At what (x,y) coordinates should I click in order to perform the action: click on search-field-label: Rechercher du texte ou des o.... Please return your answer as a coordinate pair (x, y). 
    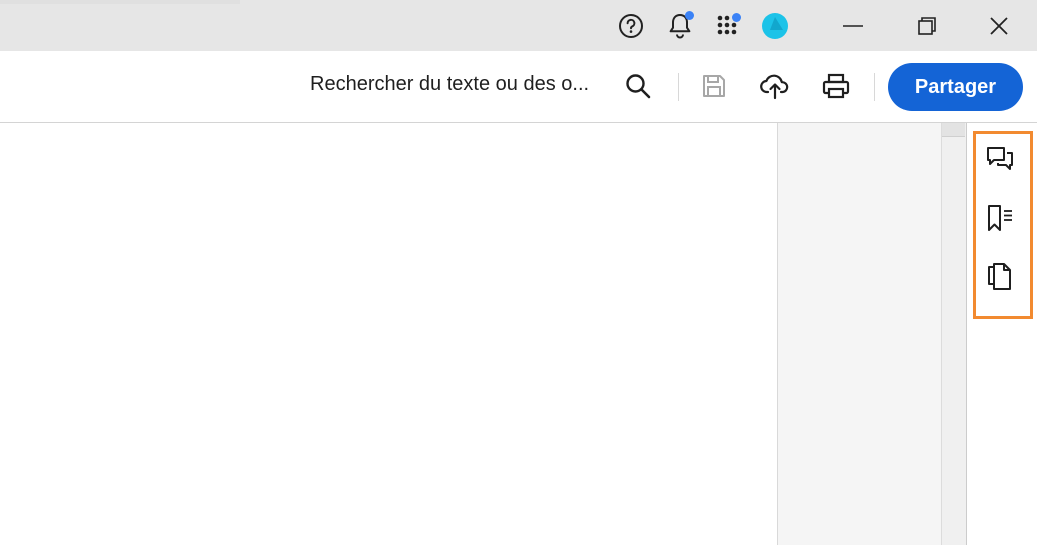
    Looking at the image, I should click on (460, 84).